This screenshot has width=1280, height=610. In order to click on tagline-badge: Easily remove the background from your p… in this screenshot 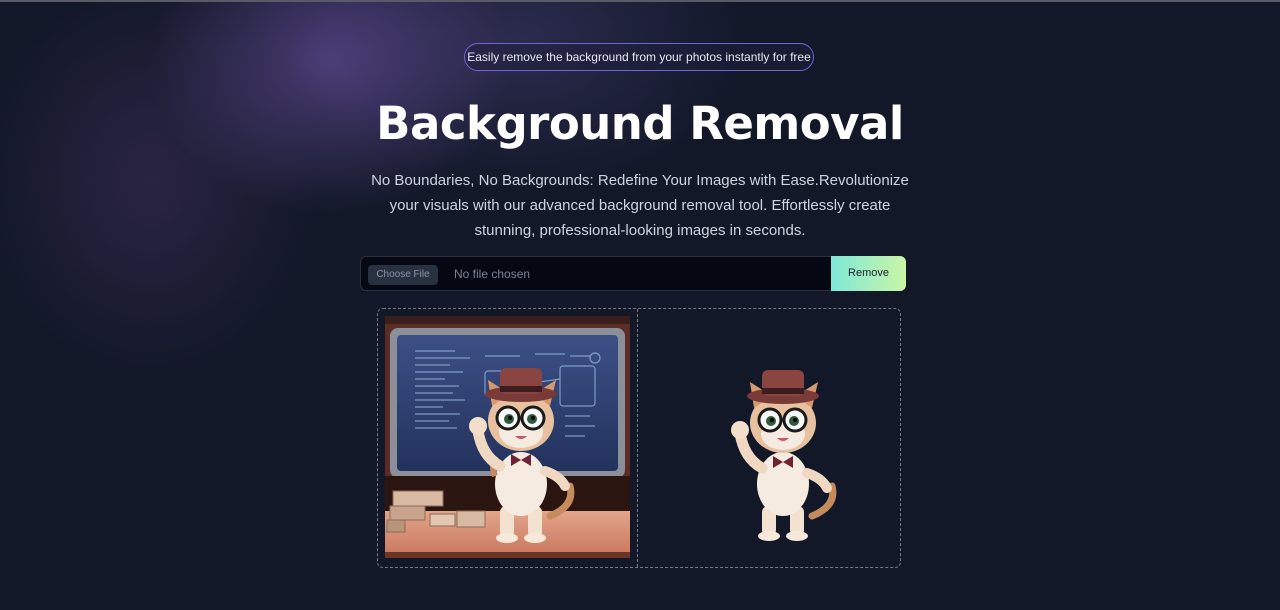, I will do `click(639, 57)`.